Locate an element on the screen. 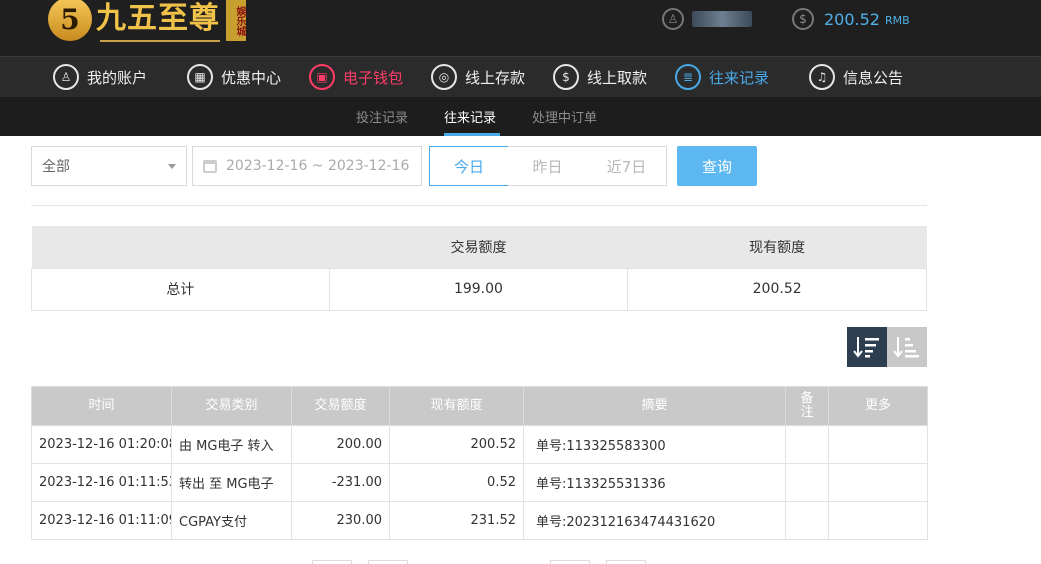 This screenshot has width=1041, height=564. nav-label: 信息公告 is located at coordinates (873, 77).